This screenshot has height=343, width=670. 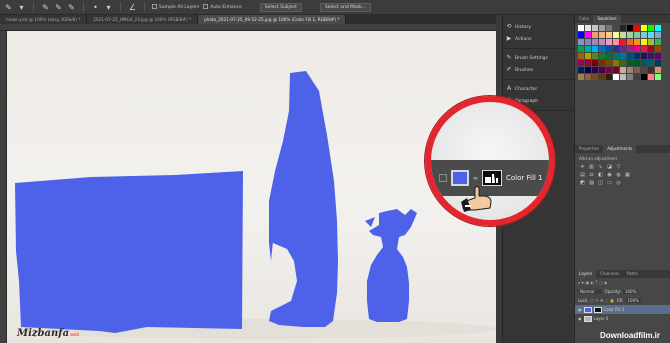 What do you see at coordinates (609, 167) in the screenshot?
I see `exposure-icon: ◪` at bounding box center [609, 167].